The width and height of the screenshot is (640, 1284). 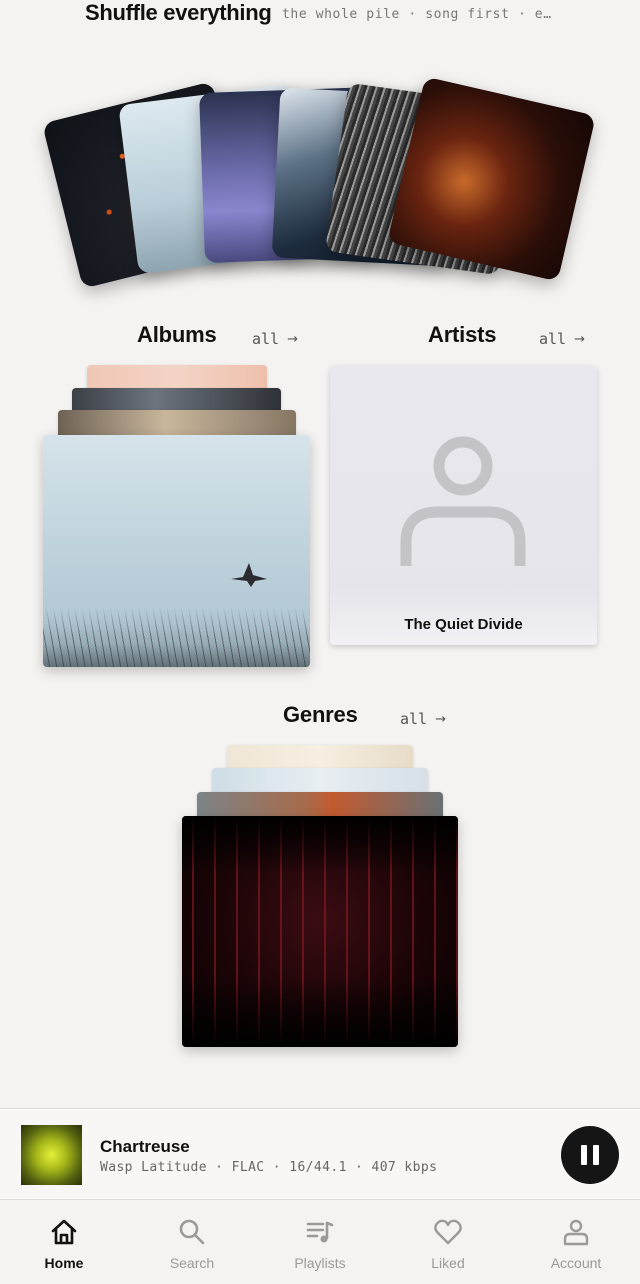 What do you see at coordinates (576, 1263) in the screenshot?
I see `nav-label-account: Account` at bounding box center [576, 1263].